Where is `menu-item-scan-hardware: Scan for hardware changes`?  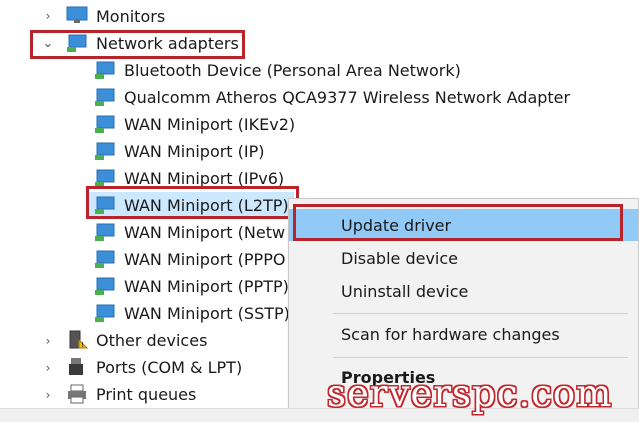
menu-item-scan-hardware: Scan for hardware changes is located at coordinates (463, 334).